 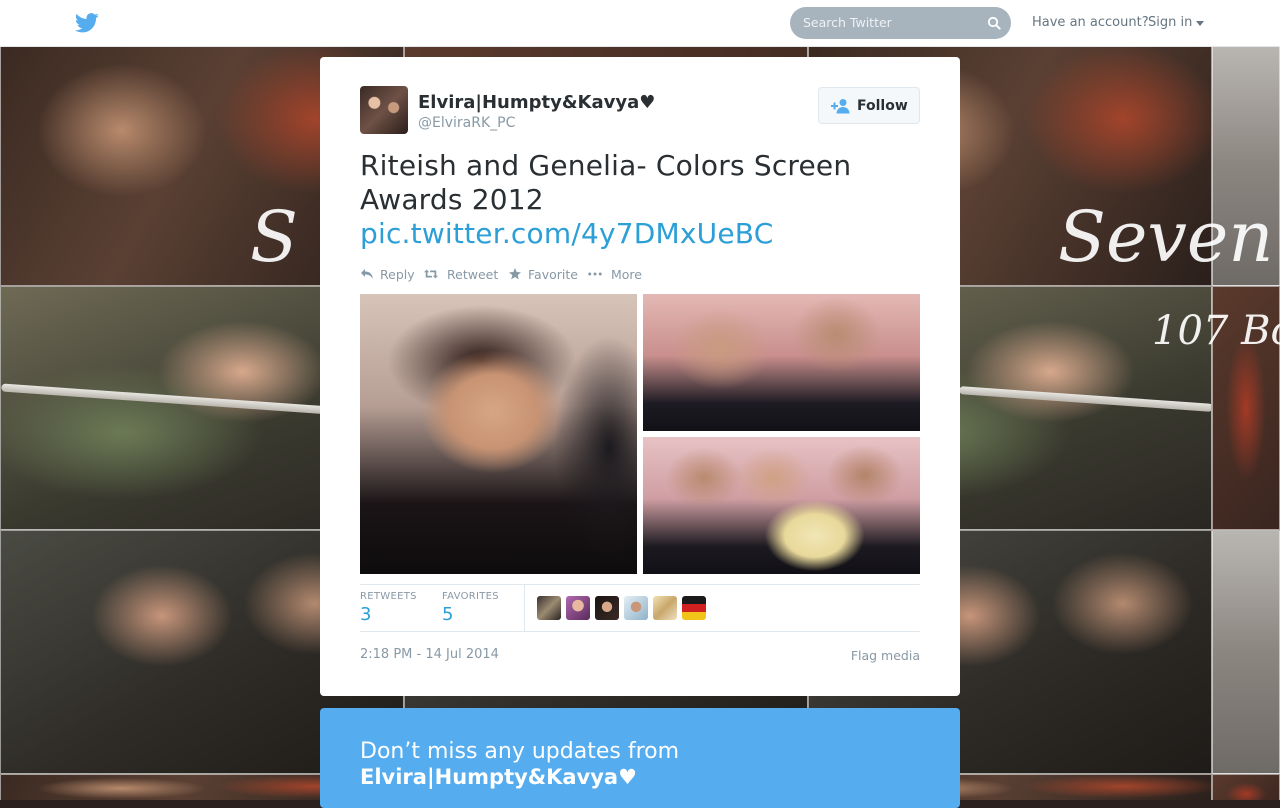 I want to click on reply-label: Reply, so click(x=397, y=274).